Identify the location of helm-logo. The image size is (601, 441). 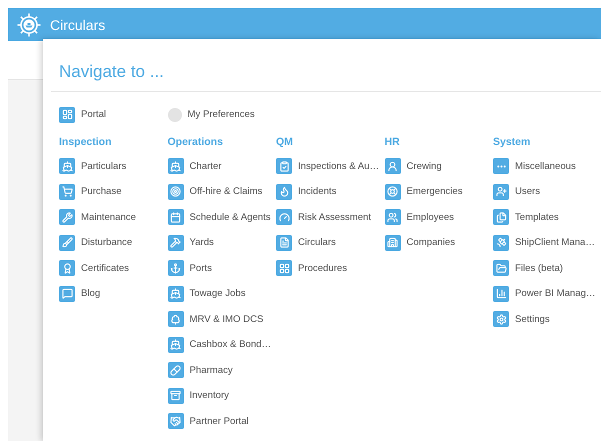
(29, 24).